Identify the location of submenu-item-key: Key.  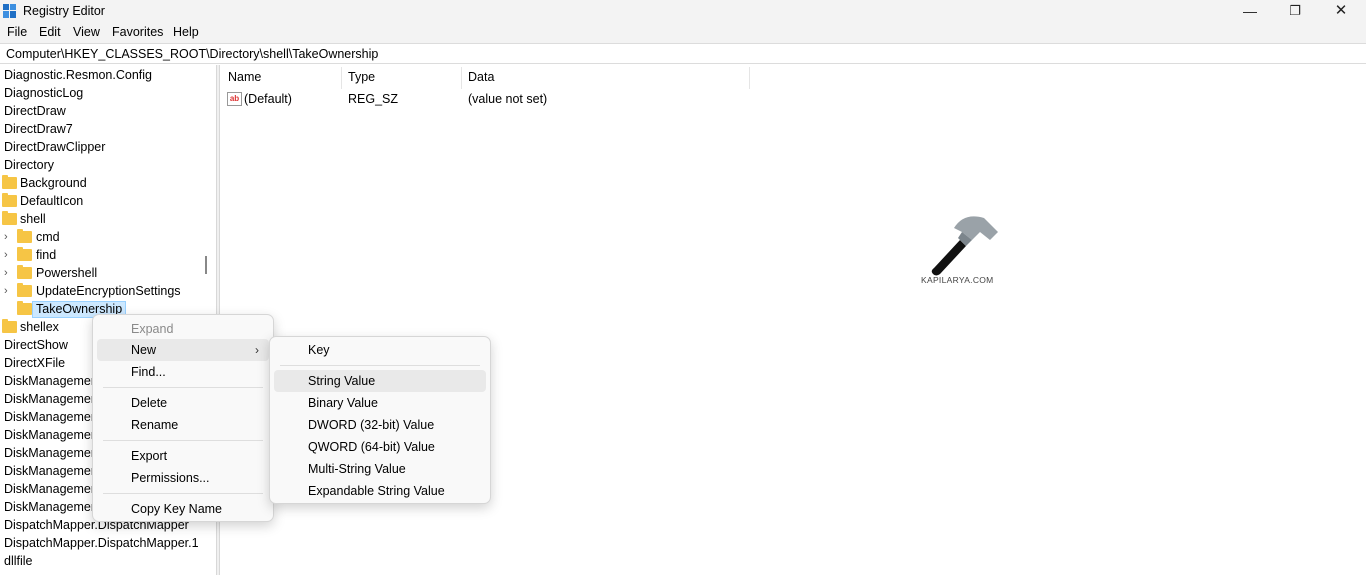
(380, 350).